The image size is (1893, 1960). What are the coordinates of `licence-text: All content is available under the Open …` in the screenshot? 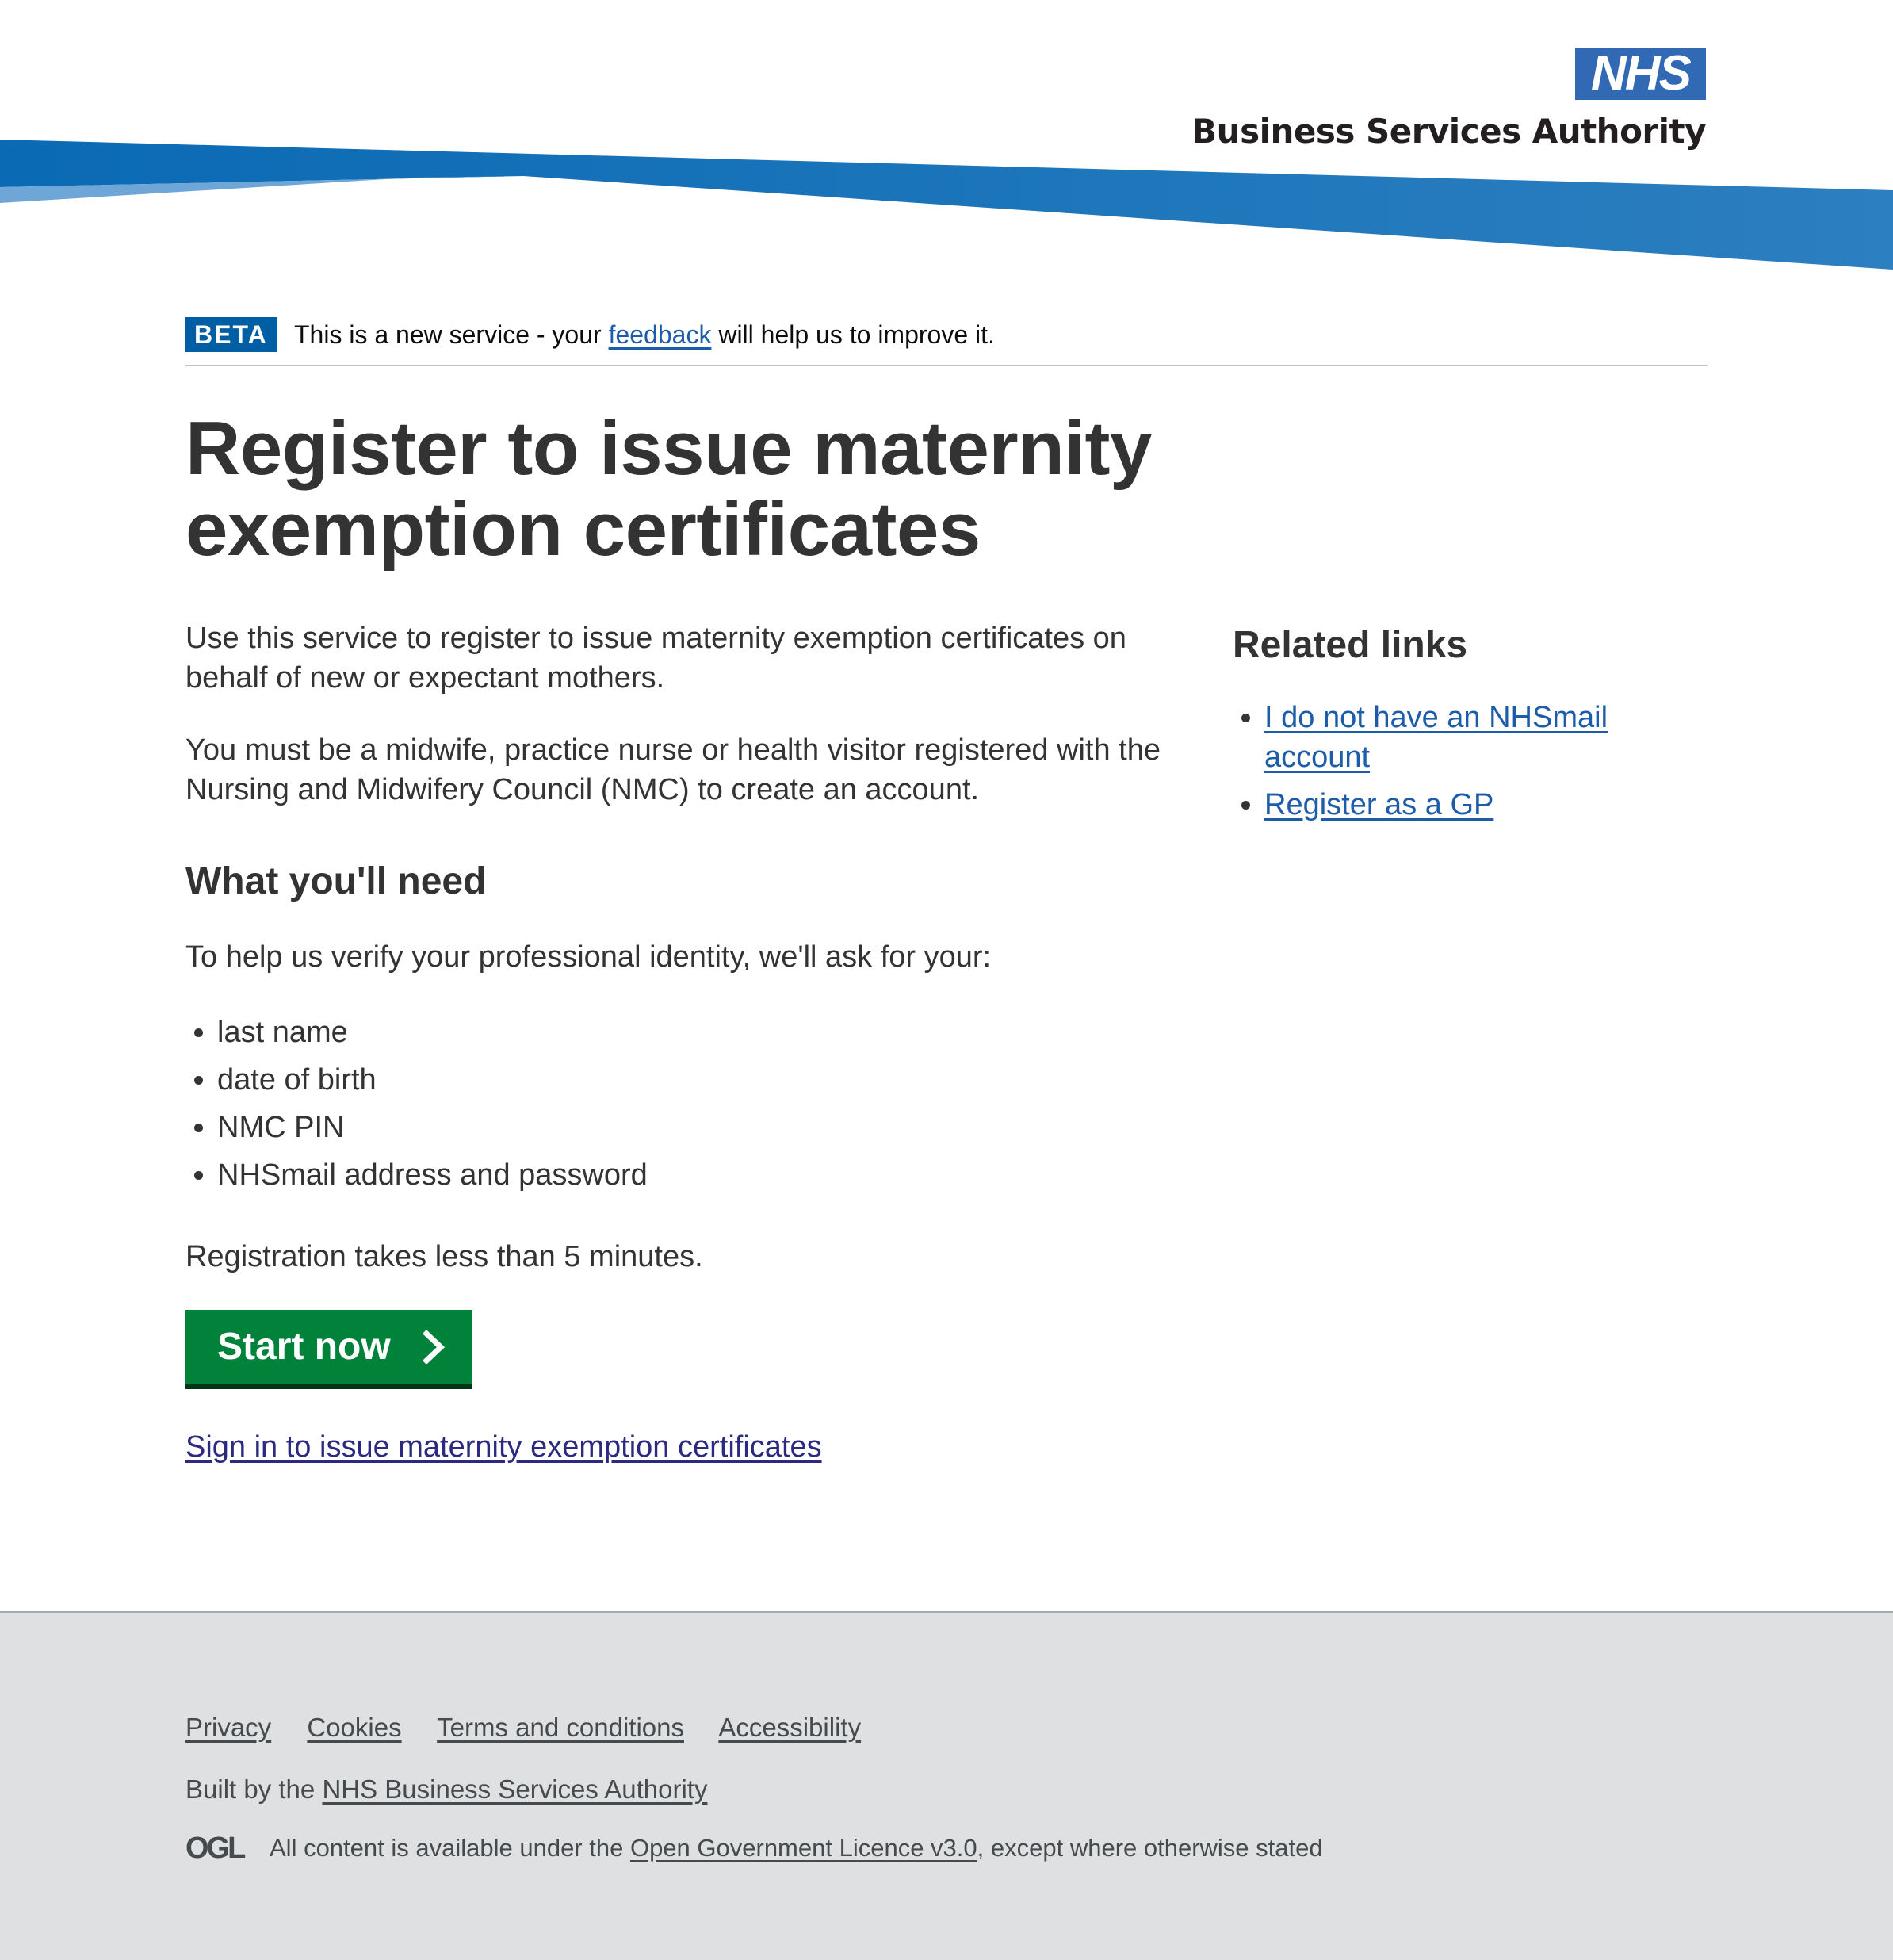 It's located at (796, 1848).